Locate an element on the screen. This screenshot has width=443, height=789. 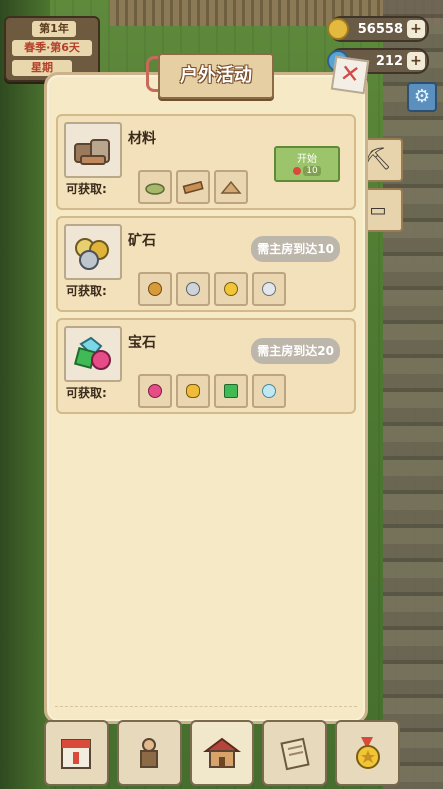
reward-item-ruby is located at coordinates (155, 391).